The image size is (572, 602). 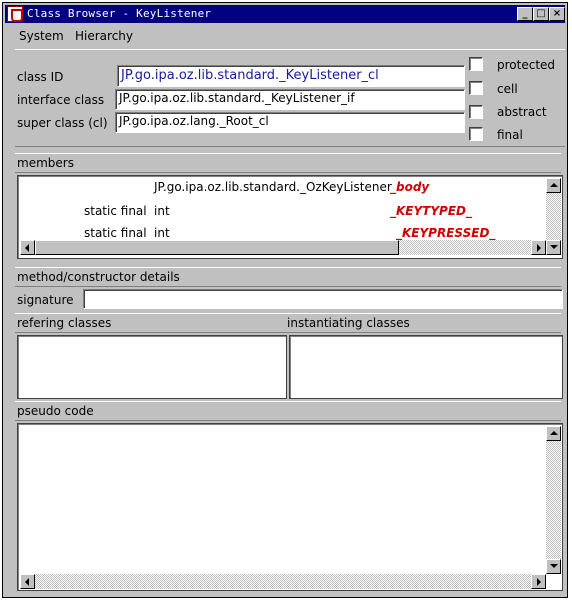 What do you see at coordinates (348, 323) in the screenshot?
I see `instantiating-classes-label: instantiating classes` at bounding box center [348, 323].